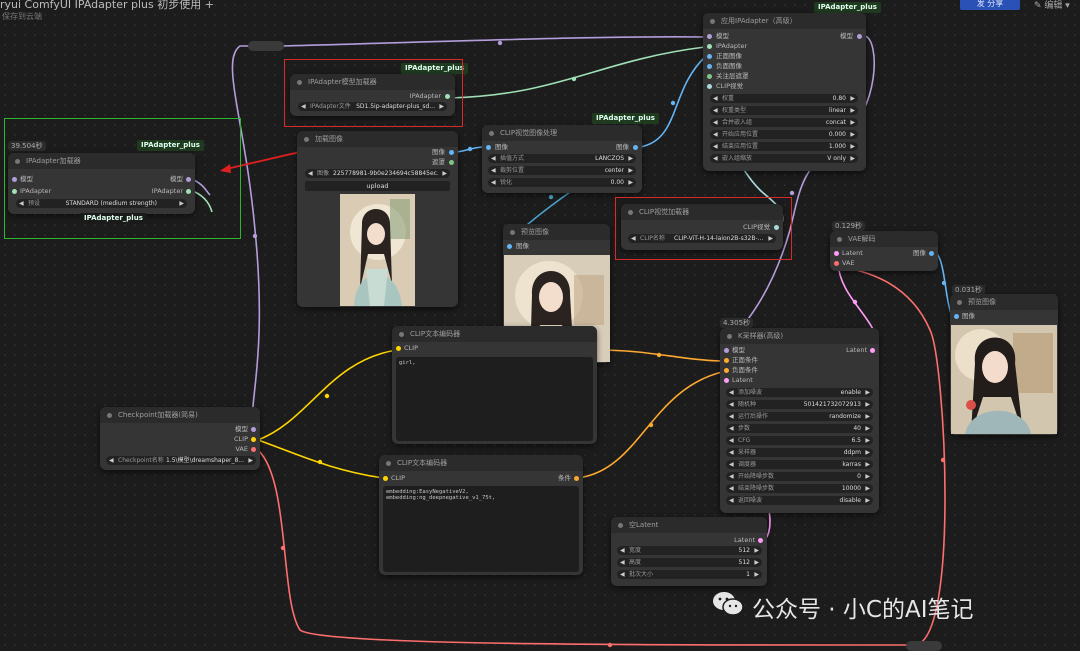 The height and width of the screenshot is (651, 1080). What do you see at coordinates (562, 170) in the screenshot?
I see `crop-position-widget: ◀ 裁剪位置 center ▶` at bounding box center [562, 170].